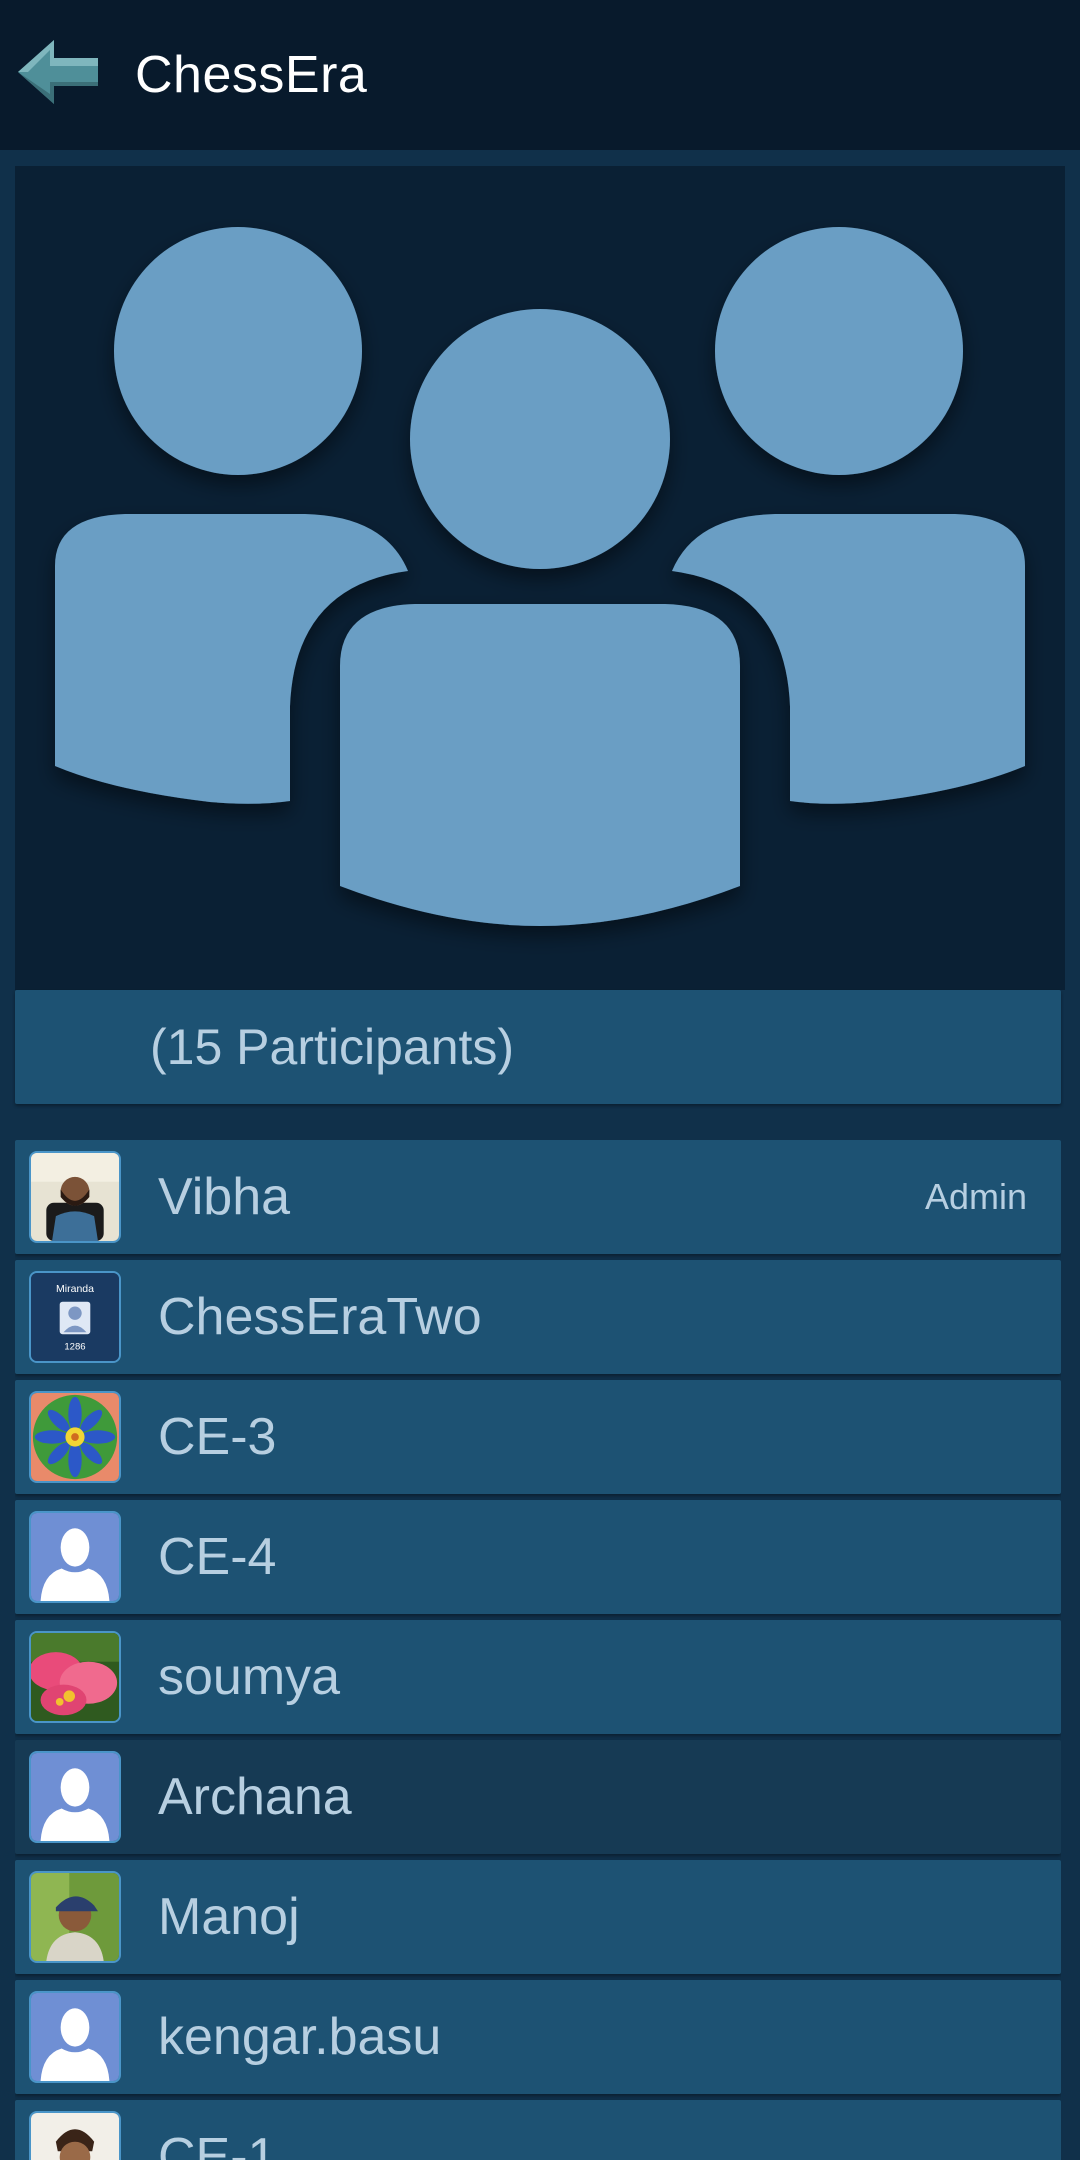 The height and width of the screenshot is (2160, 1080). I want to click on list-item: CE-4, so click(538, 1557).